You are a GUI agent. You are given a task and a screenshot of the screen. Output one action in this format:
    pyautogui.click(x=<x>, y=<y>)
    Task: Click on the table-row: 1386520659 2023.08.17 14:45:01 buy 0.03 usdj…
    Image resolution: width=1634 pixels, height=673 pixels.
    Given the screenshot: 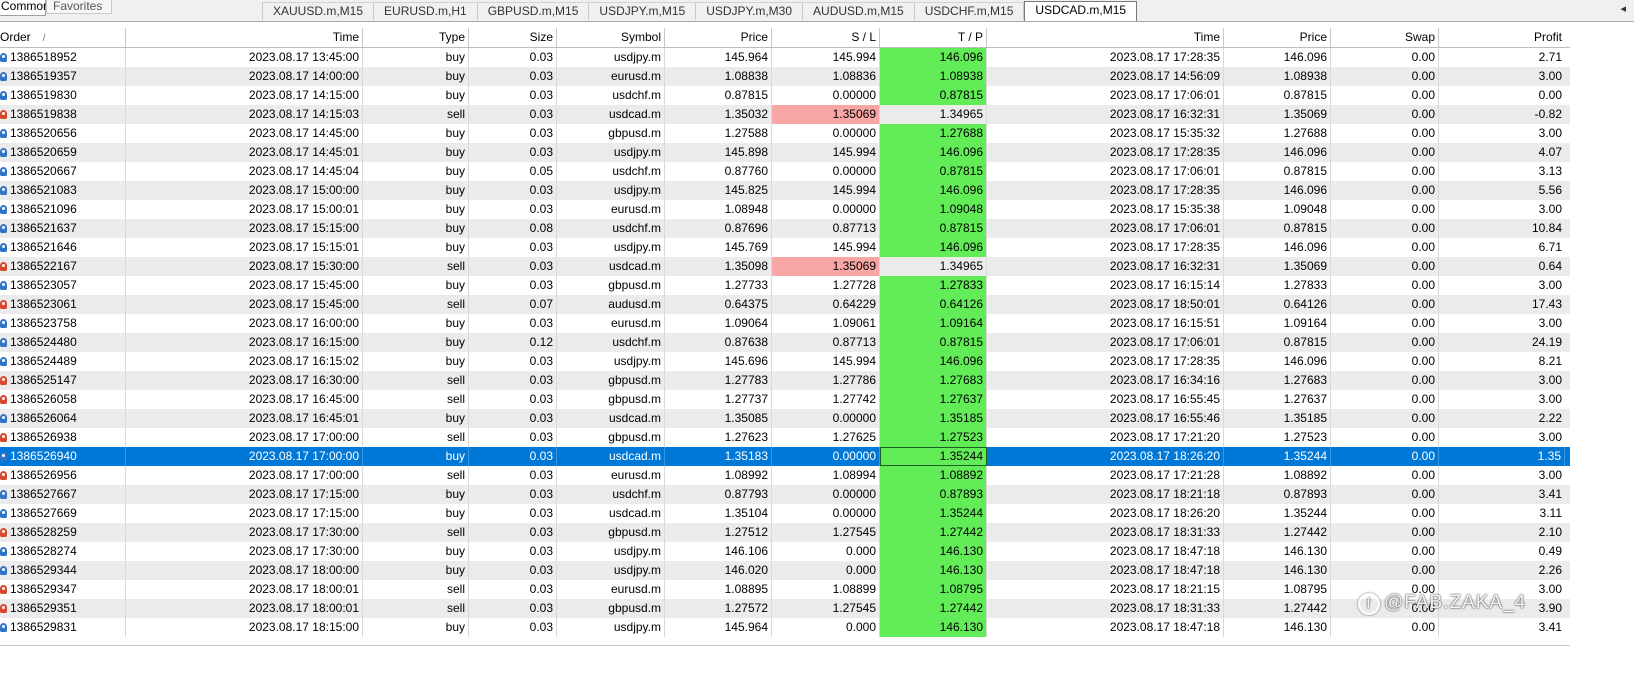 What is the action you would take?
    pyautogui.click(x=785, y=152)
    